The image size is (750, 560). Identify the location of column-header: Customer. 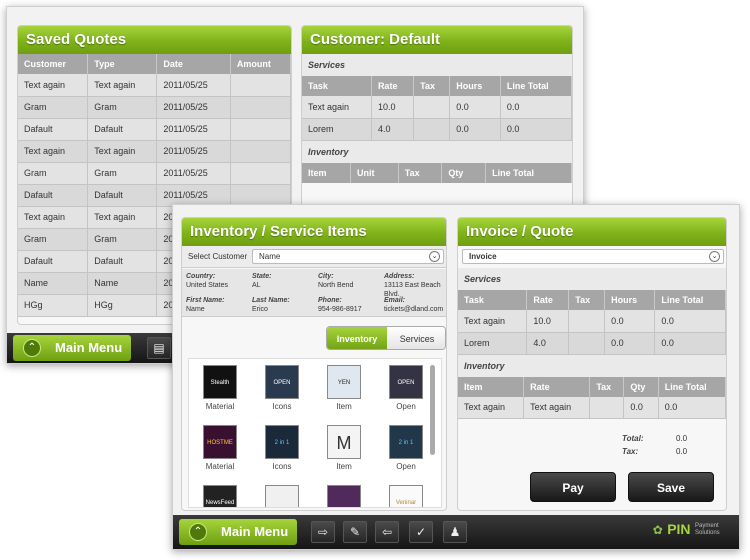
(53, 64).